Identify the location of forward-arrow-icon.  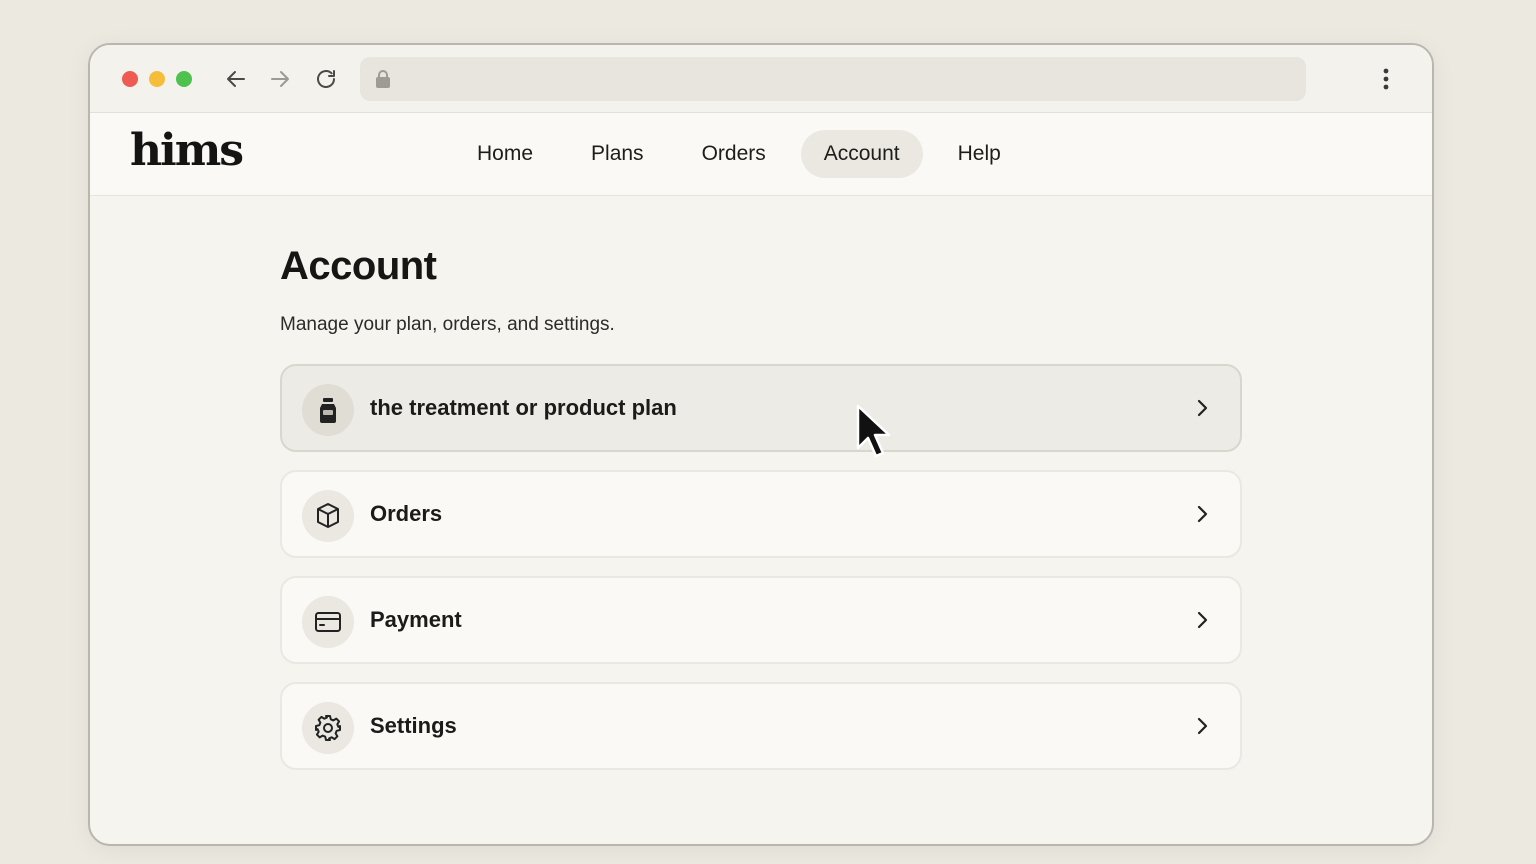
(280, 79).